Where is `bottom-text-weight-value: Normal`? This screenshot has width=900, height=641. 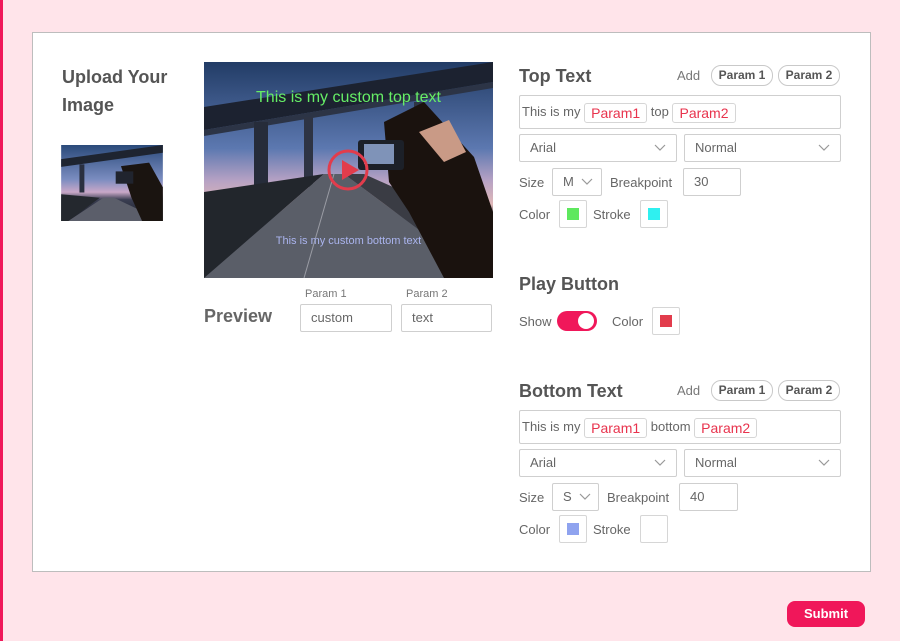 bottom-text-weight-value: Normal is located at coordinates (716, 462).